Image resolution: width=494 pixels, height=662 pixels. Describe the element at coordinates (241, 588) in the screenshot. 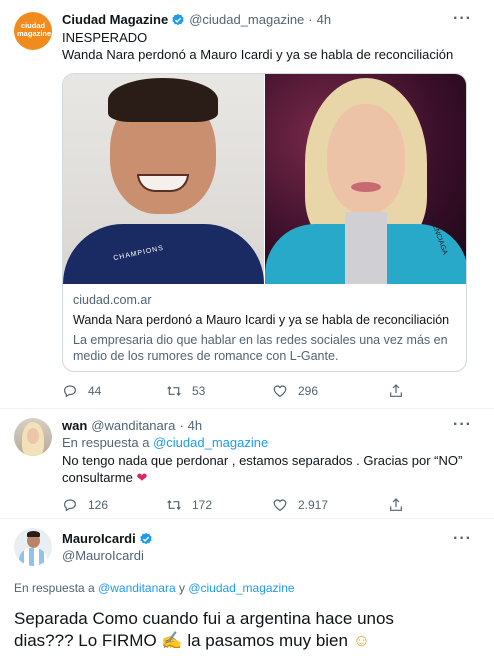

I see `reply-to-link-2: @ciudad_magazine` at that location.